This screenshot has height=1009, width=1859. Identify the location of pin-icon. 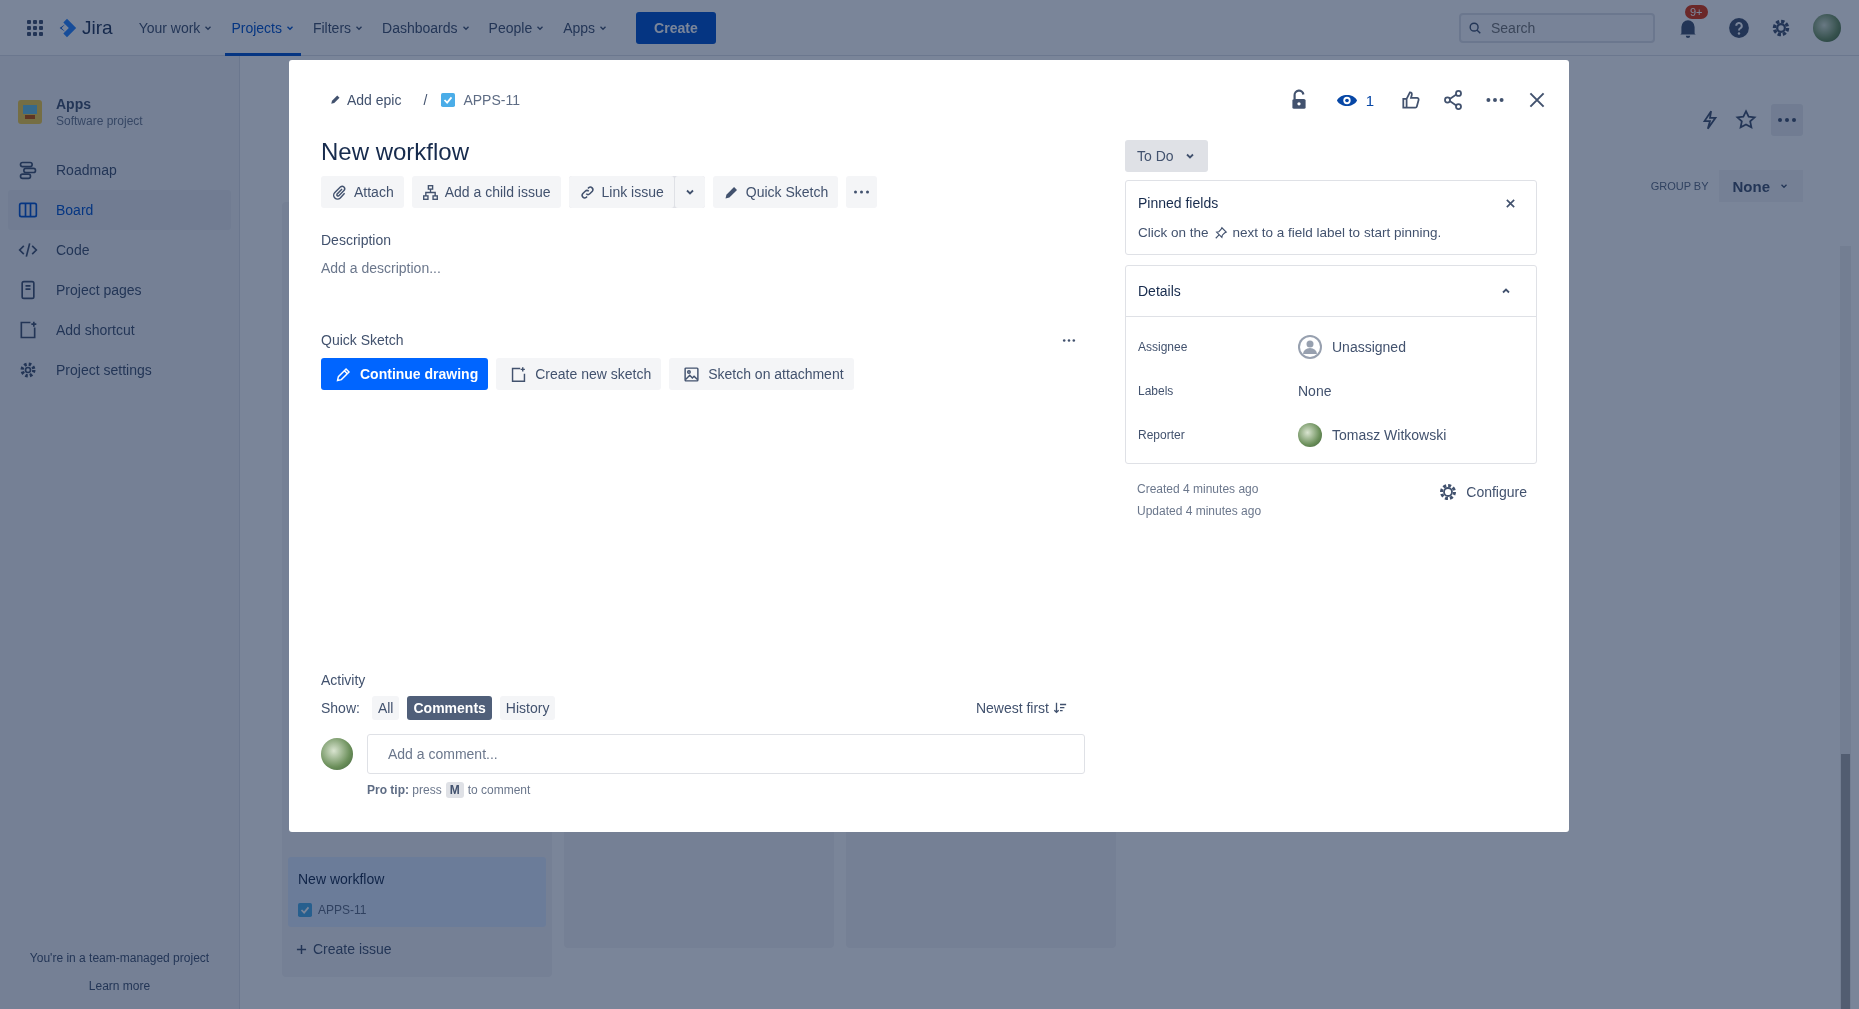
(1220, 232).